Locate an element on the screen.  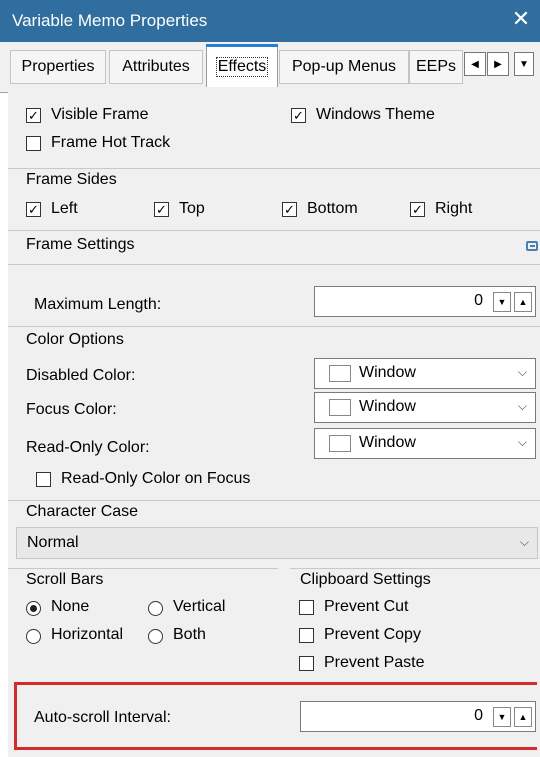
character-case-value: Normal is located at coordinates (53, 542).